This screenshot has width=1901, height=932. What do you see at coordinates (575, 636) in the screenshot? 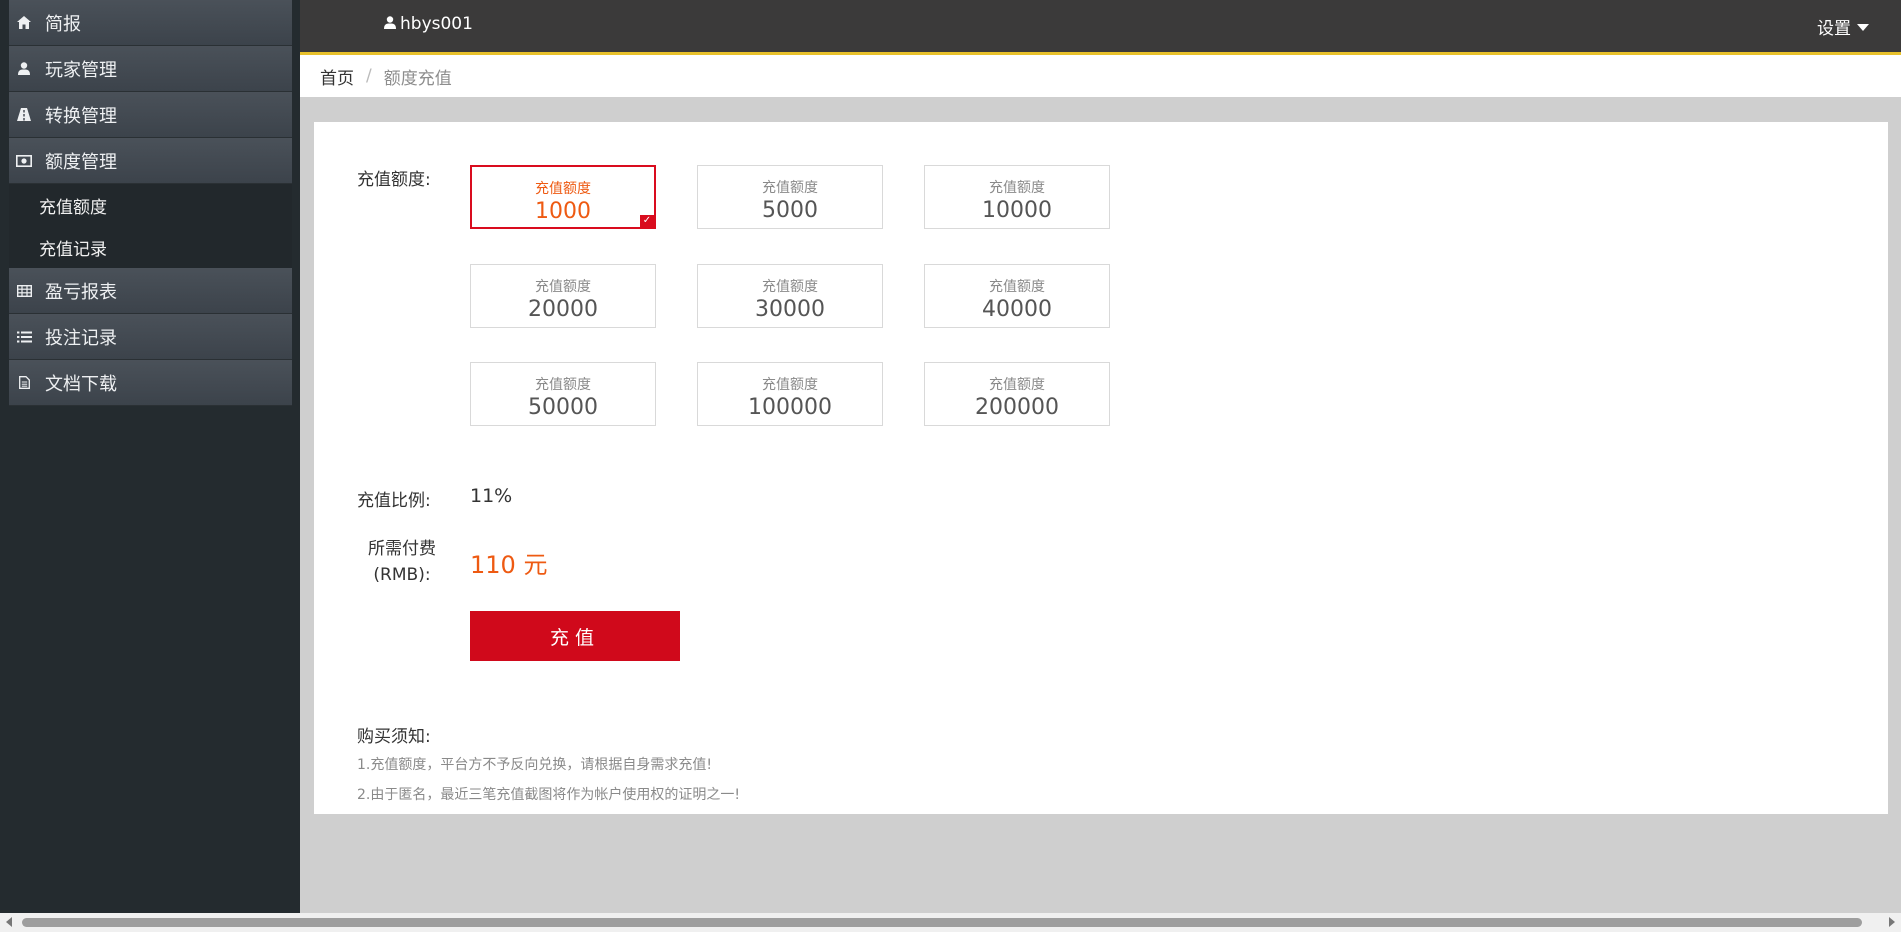
I see `recharge-button: 充值` at bounding box center [575, 636].